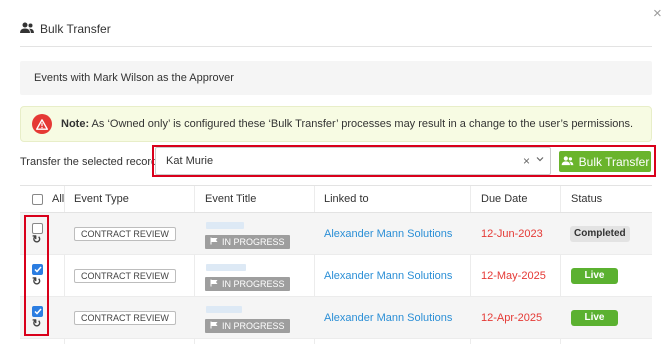 Image resolution: width=670 pixels, height=344 pixels. Describe the element at coordinates (346, 199) in the screenshot. I see `header-linked-to: Linked to` at that location.